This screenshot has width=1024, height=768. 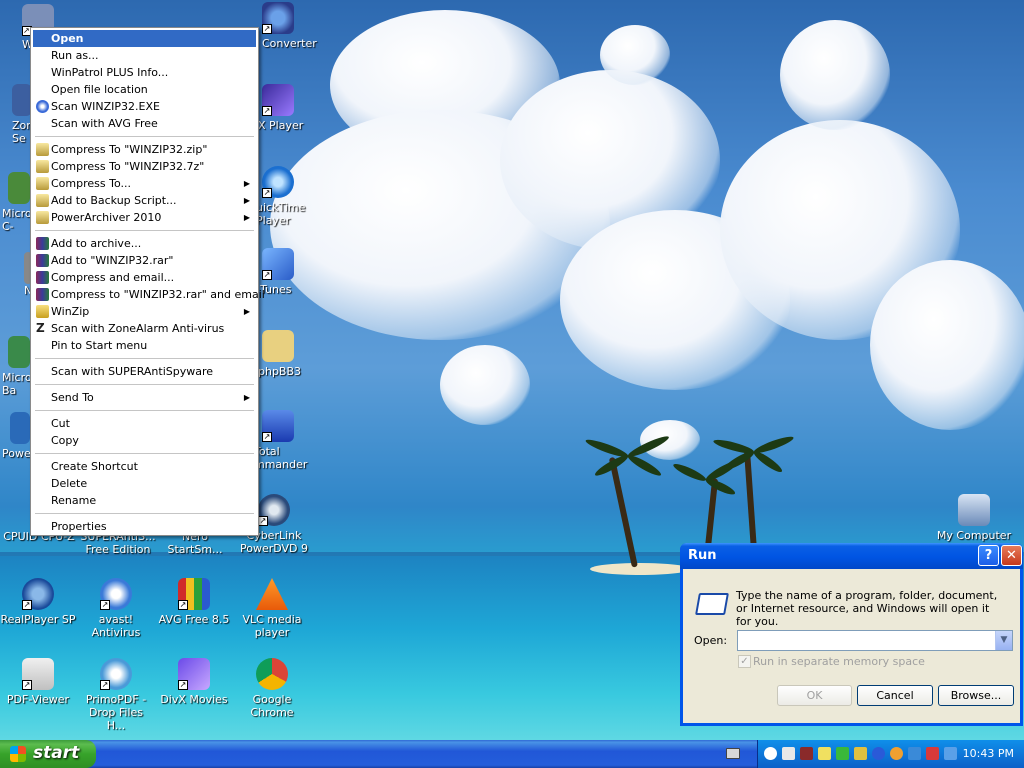 What do you see at coordinates (149, 294) in the screenshot?
I see `menu-item-compress-rar-email: Compress to "WINZIP32.rar" and email` at bounding box center [149, 294].